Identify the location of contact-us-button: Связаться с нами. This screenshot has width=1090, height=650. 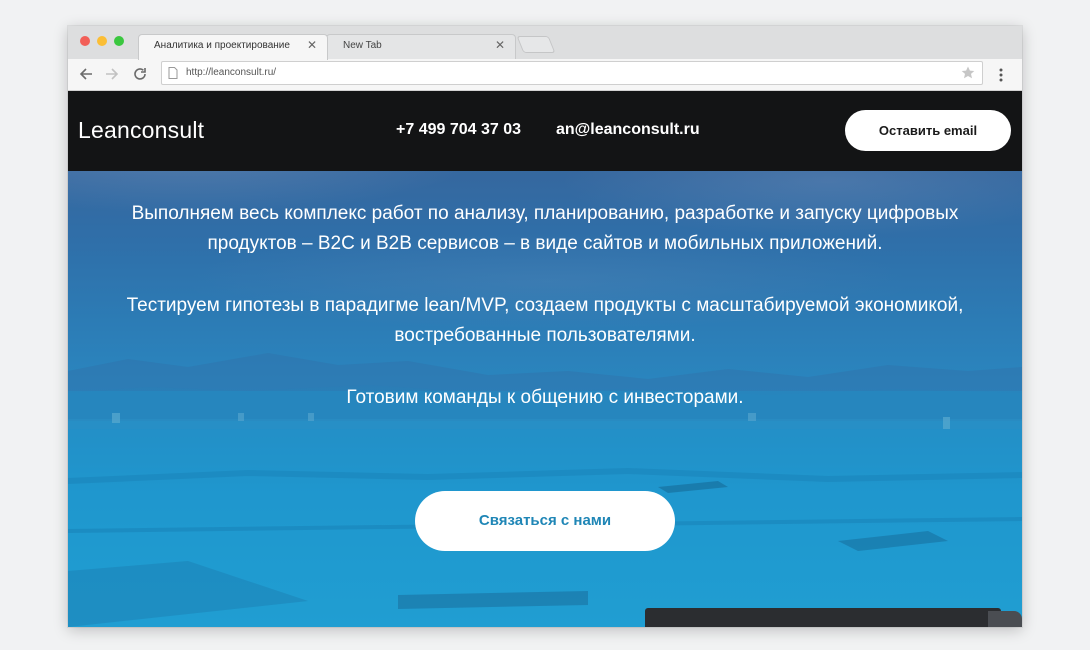
(545, 521).